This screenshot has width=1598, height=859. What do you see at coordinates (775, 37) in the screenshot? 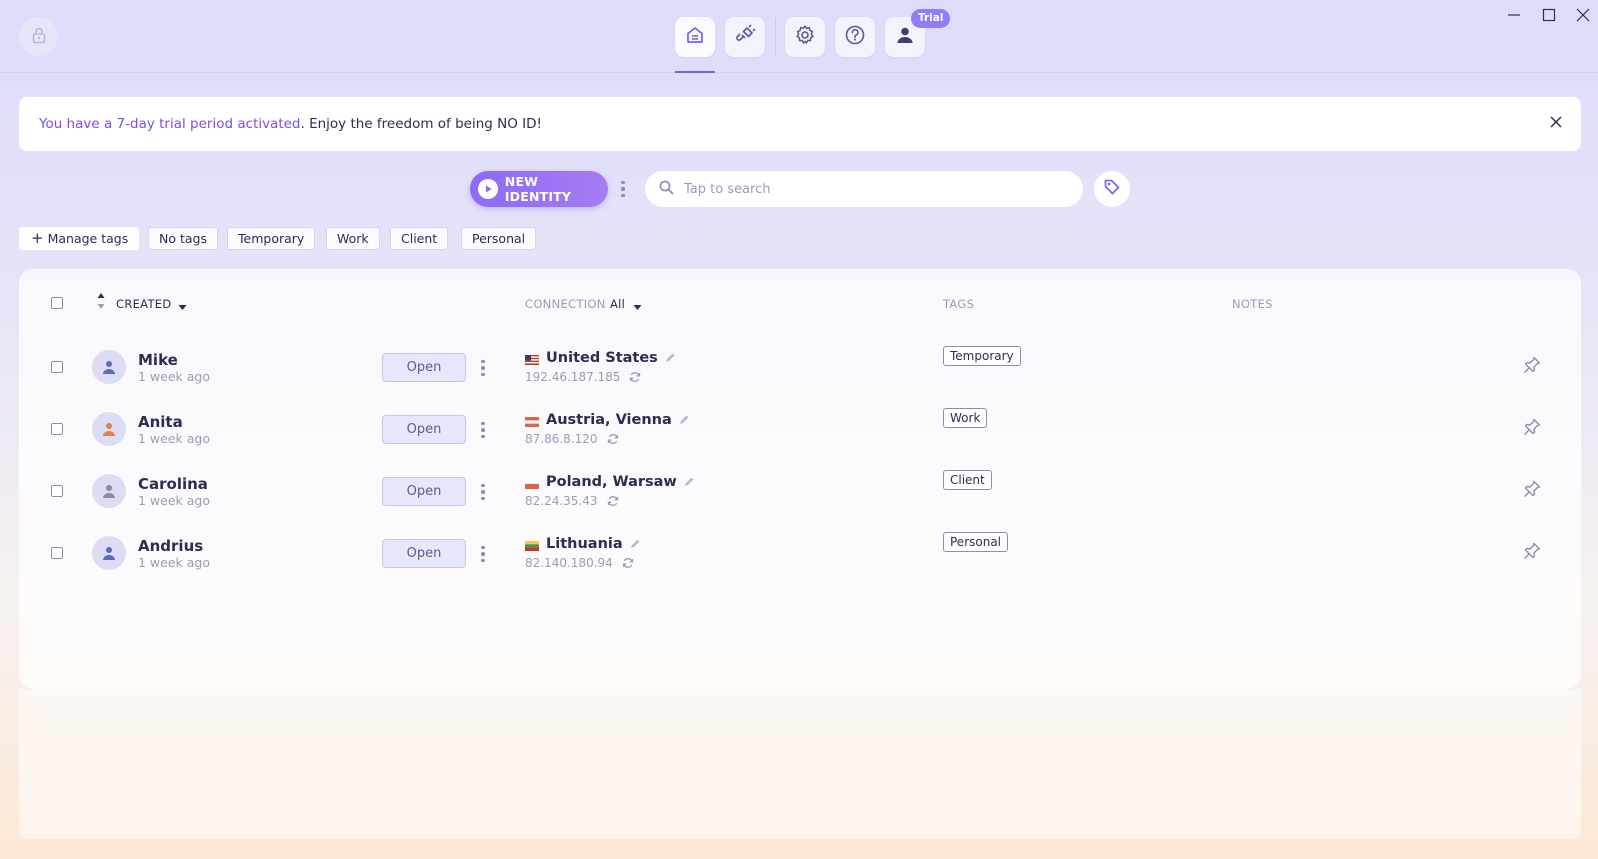
I see `nav-separator` at bounding box center [775, 37].